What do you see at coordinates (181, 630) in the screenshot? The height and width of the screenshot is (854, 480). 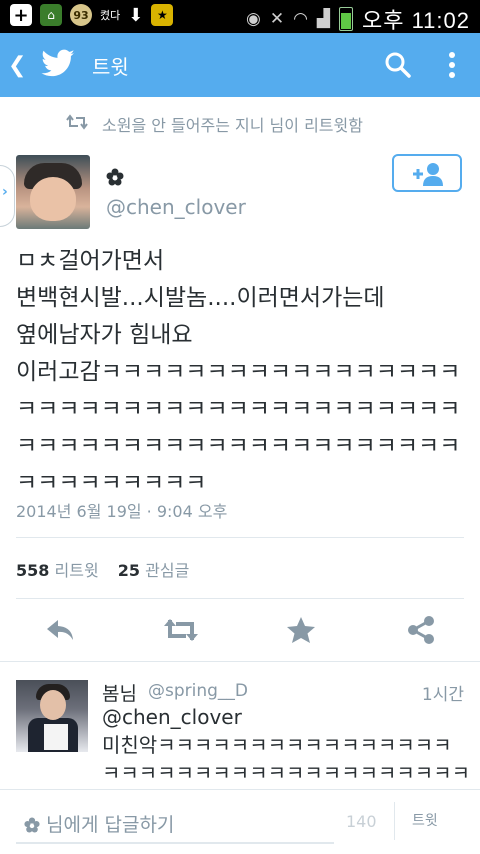 I see `retweet-action-icon` at bounding box center [181, 630].